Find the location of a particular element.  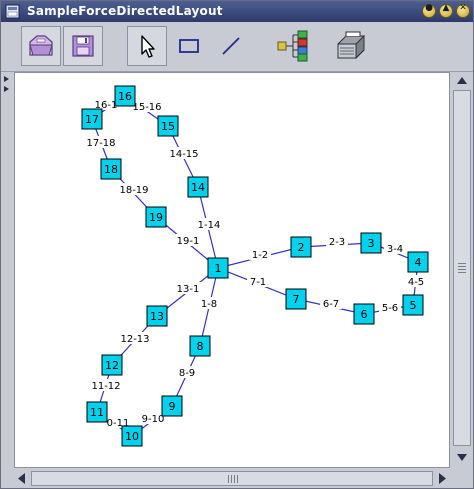

edge-label-18-19: 18-19 is located at coordinates (133, 190).